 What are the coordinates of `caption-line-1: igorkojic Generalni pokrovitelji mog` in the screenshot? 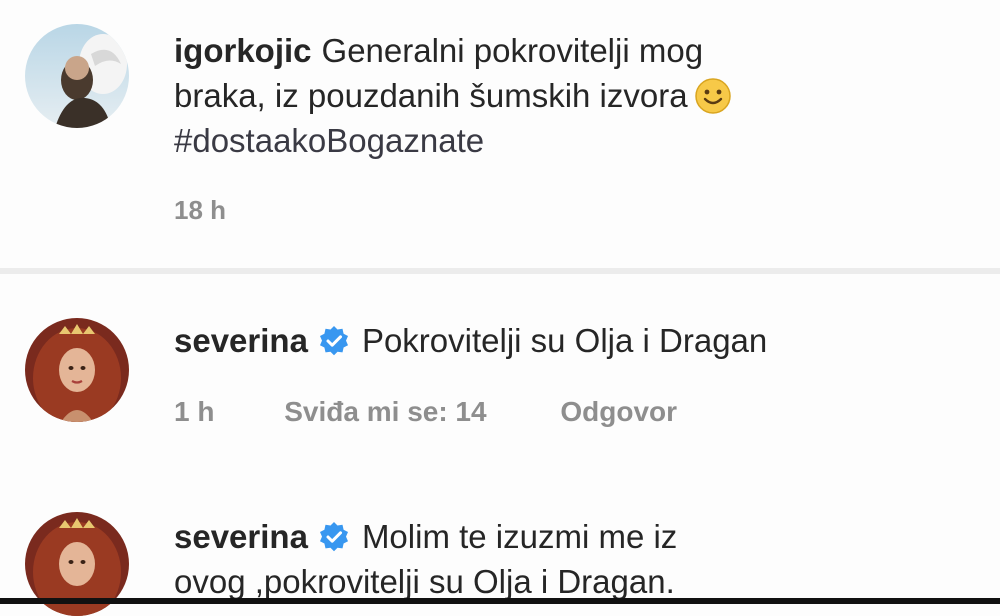 It's located at (577, 50).